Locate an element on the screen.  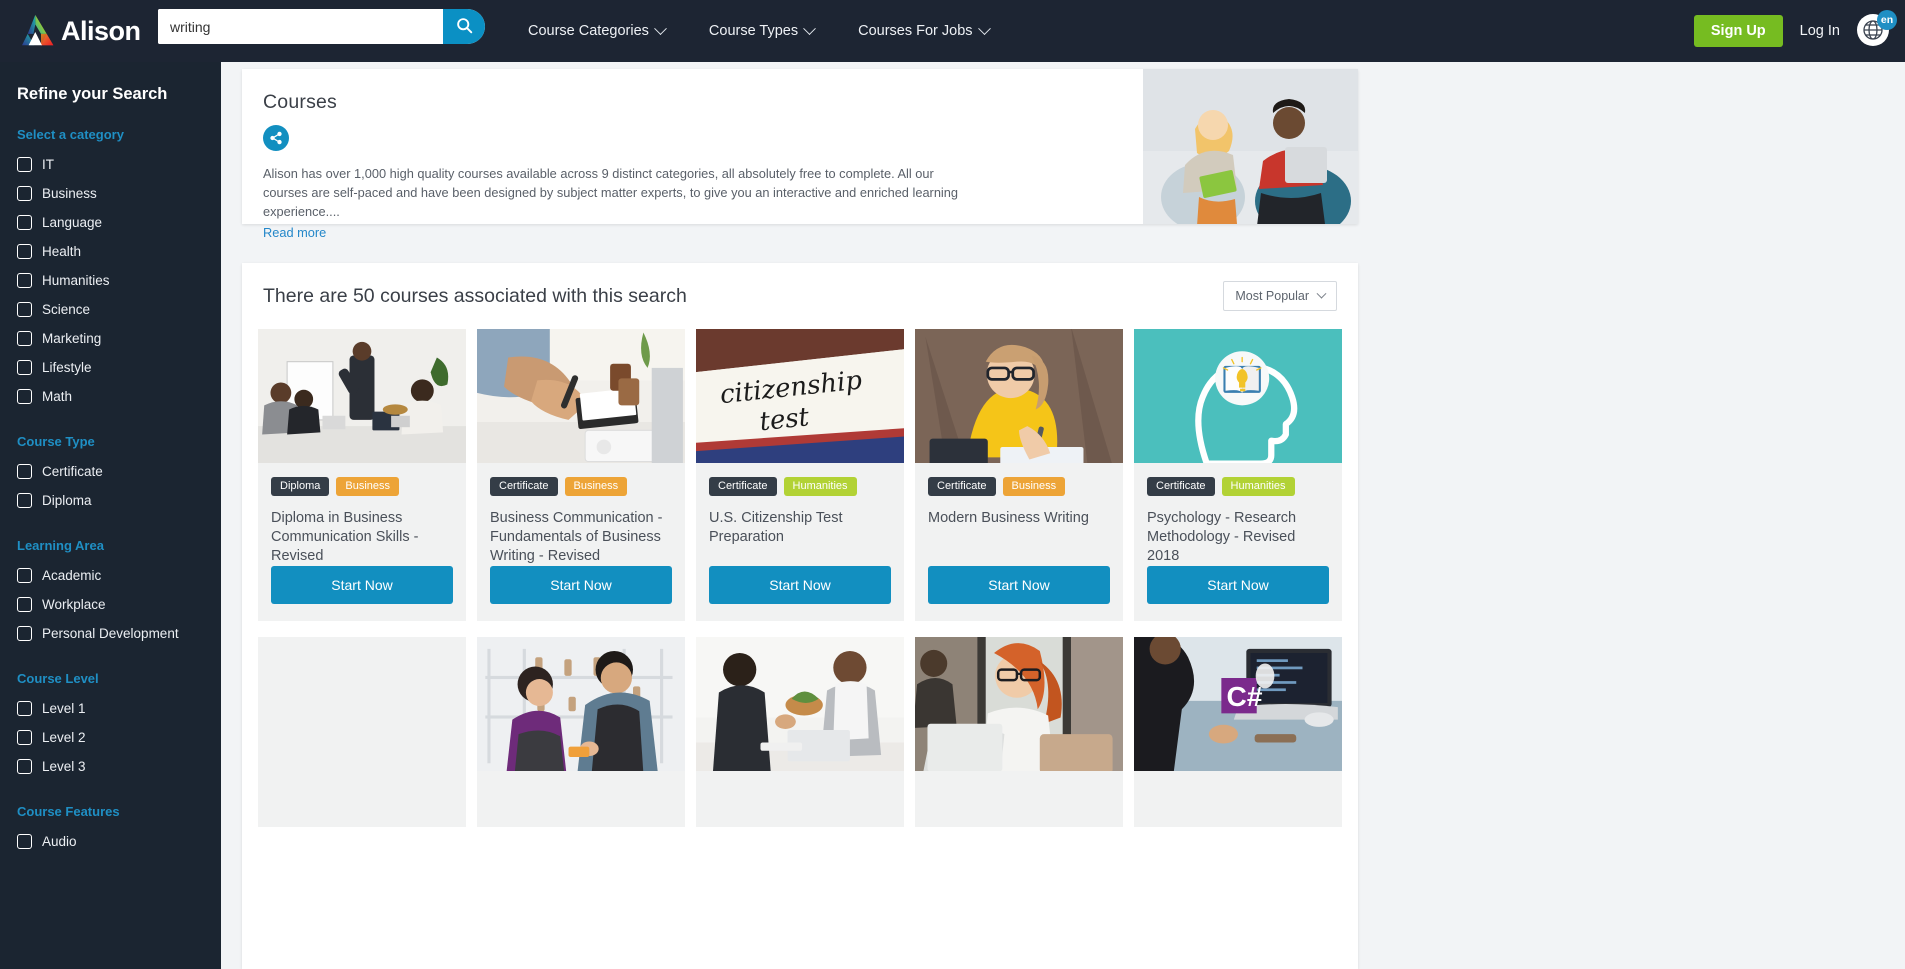
filter-certificate: Certificate is located at coordinates (119, 471).